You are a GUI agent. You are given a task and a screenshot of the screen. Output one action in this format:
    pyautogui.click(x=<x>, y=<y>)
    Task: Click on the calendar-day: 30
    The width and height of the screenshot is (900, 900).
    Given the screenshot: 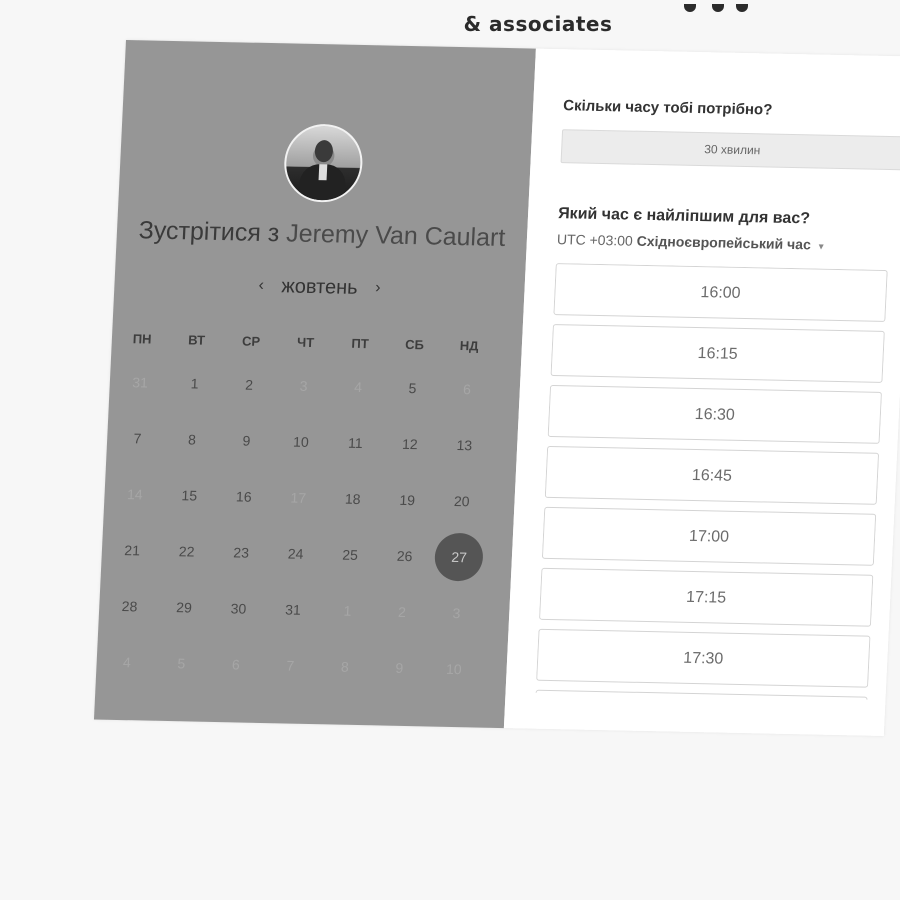 What is the action you would take?
    pyautogui.click(x=238, y=608)
    